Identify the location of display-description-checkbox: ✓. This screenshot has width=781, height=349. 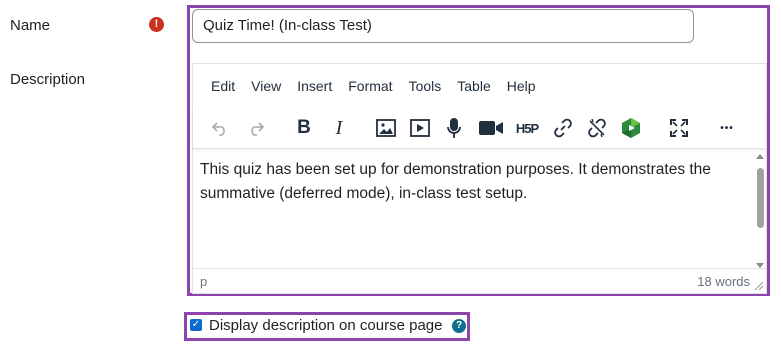
(196, 325).